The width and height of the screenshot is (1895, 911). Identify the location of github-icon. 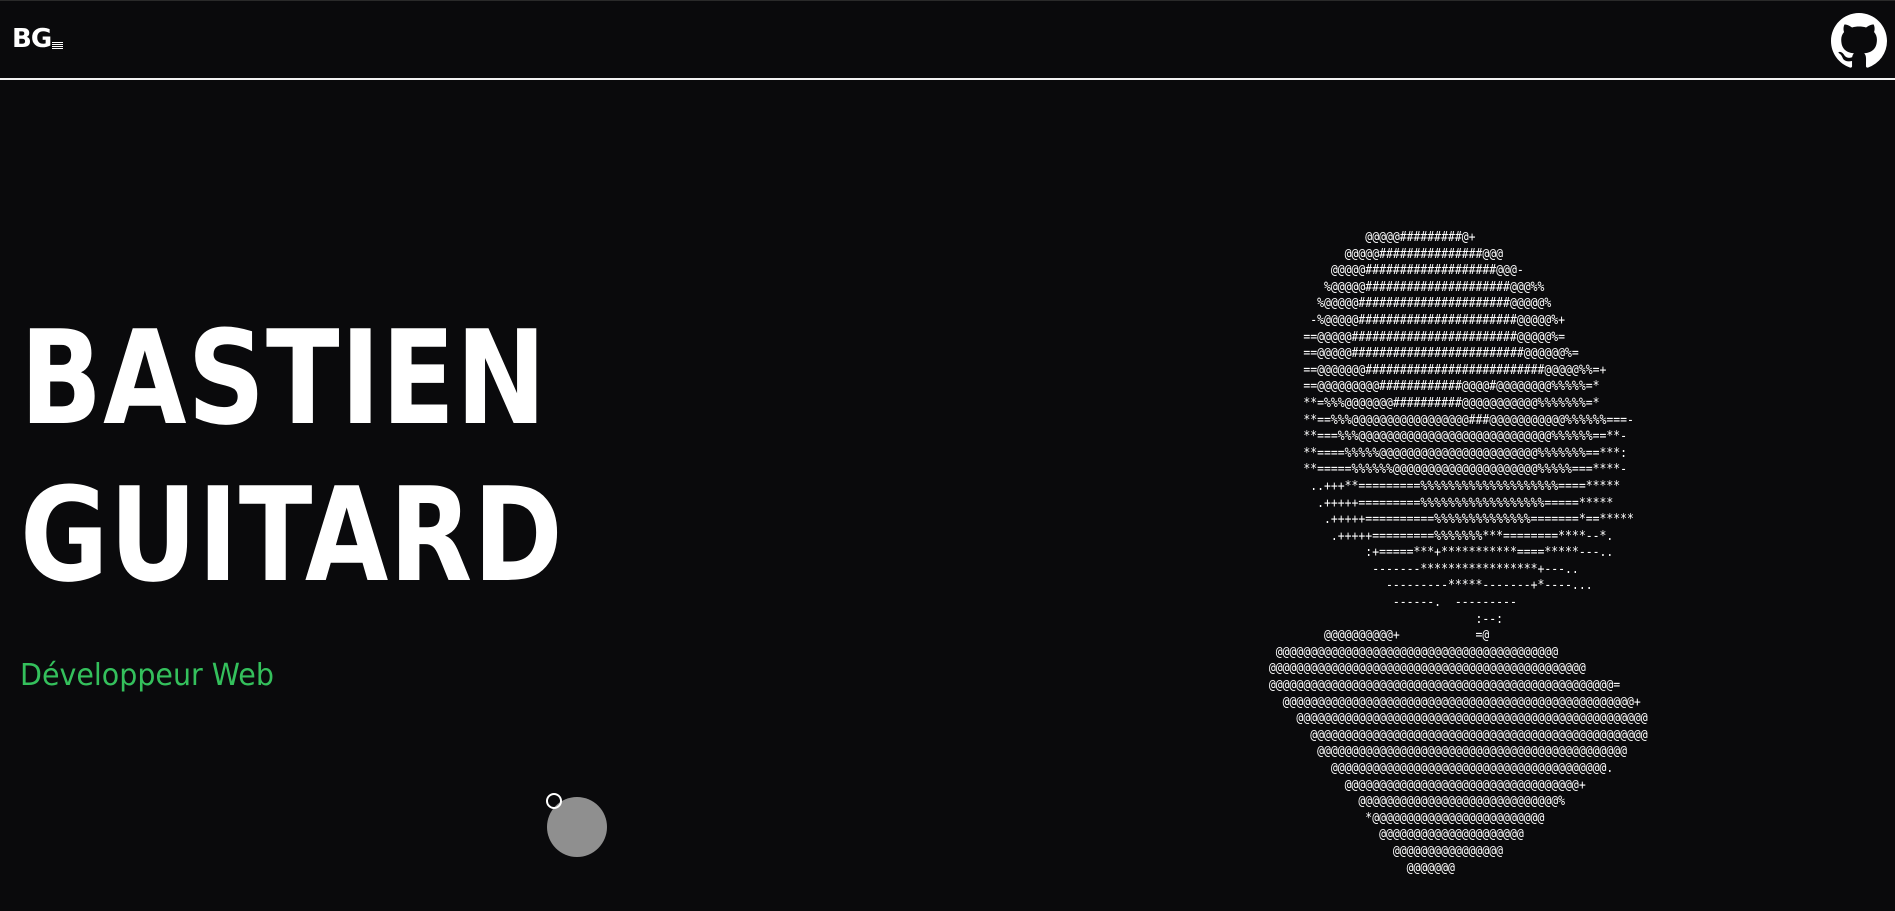
(1859, 40).